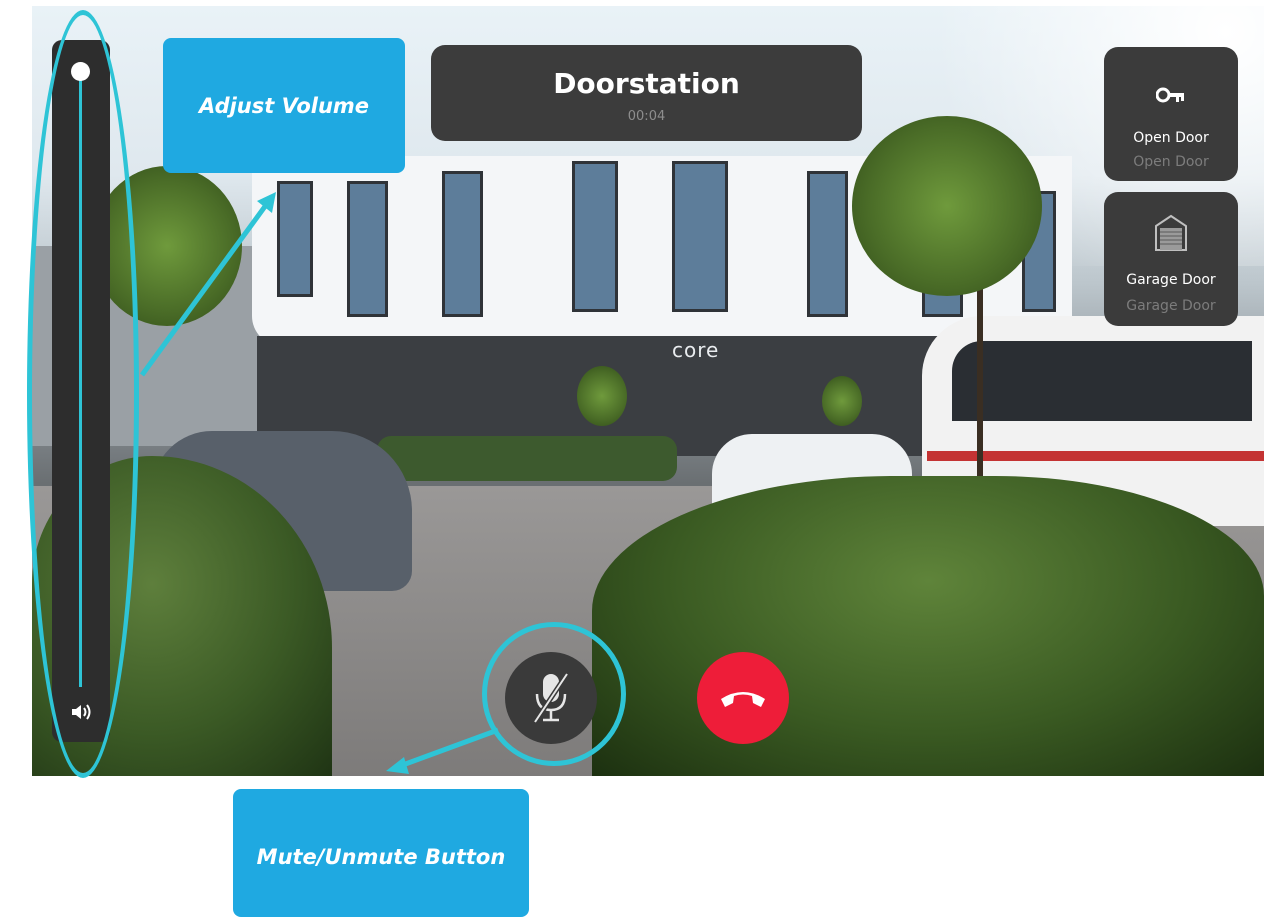 The width and height of the screenshot is (1264, 917). Describe the element at coordinates (83, 394) in the screenshot. I see `volume-highlight-ring` at that location.